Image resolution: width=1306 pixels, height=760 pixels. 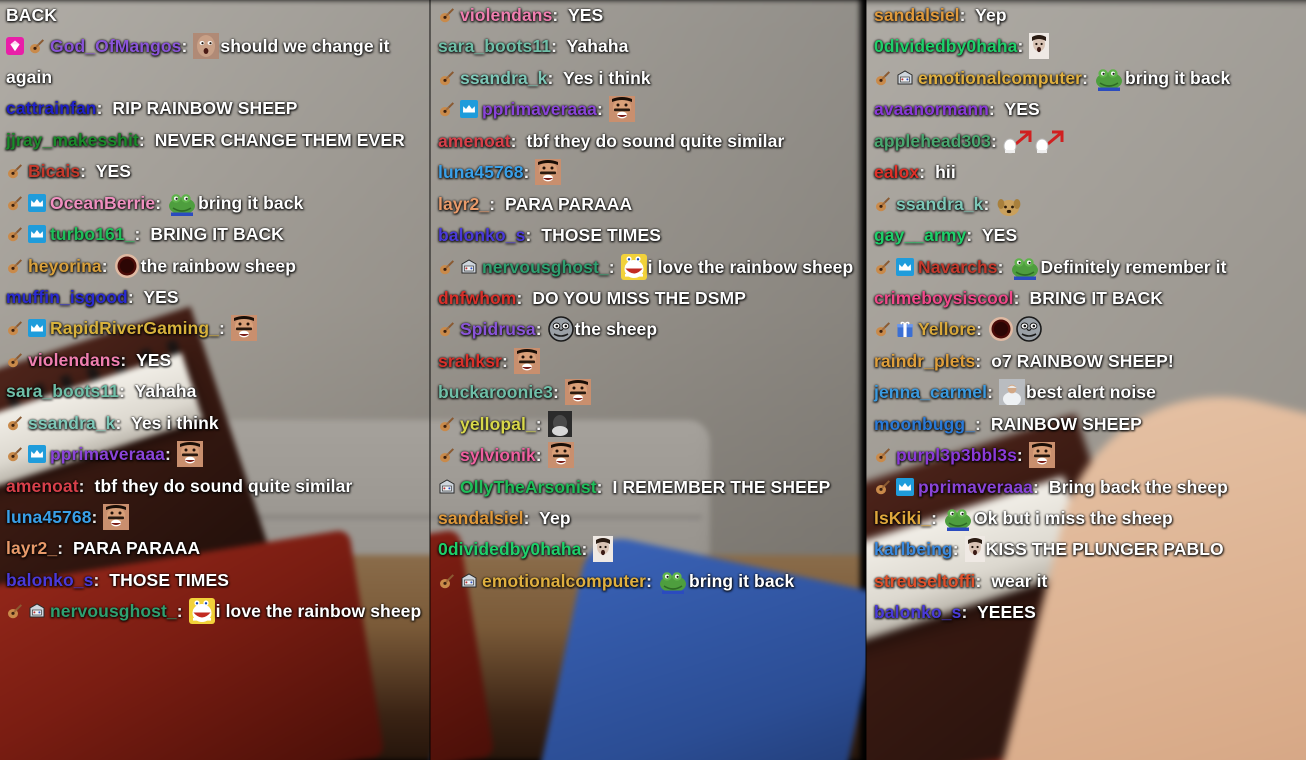 I want to click on chat-username: God_OfMangos, so click(x=115, y=46).